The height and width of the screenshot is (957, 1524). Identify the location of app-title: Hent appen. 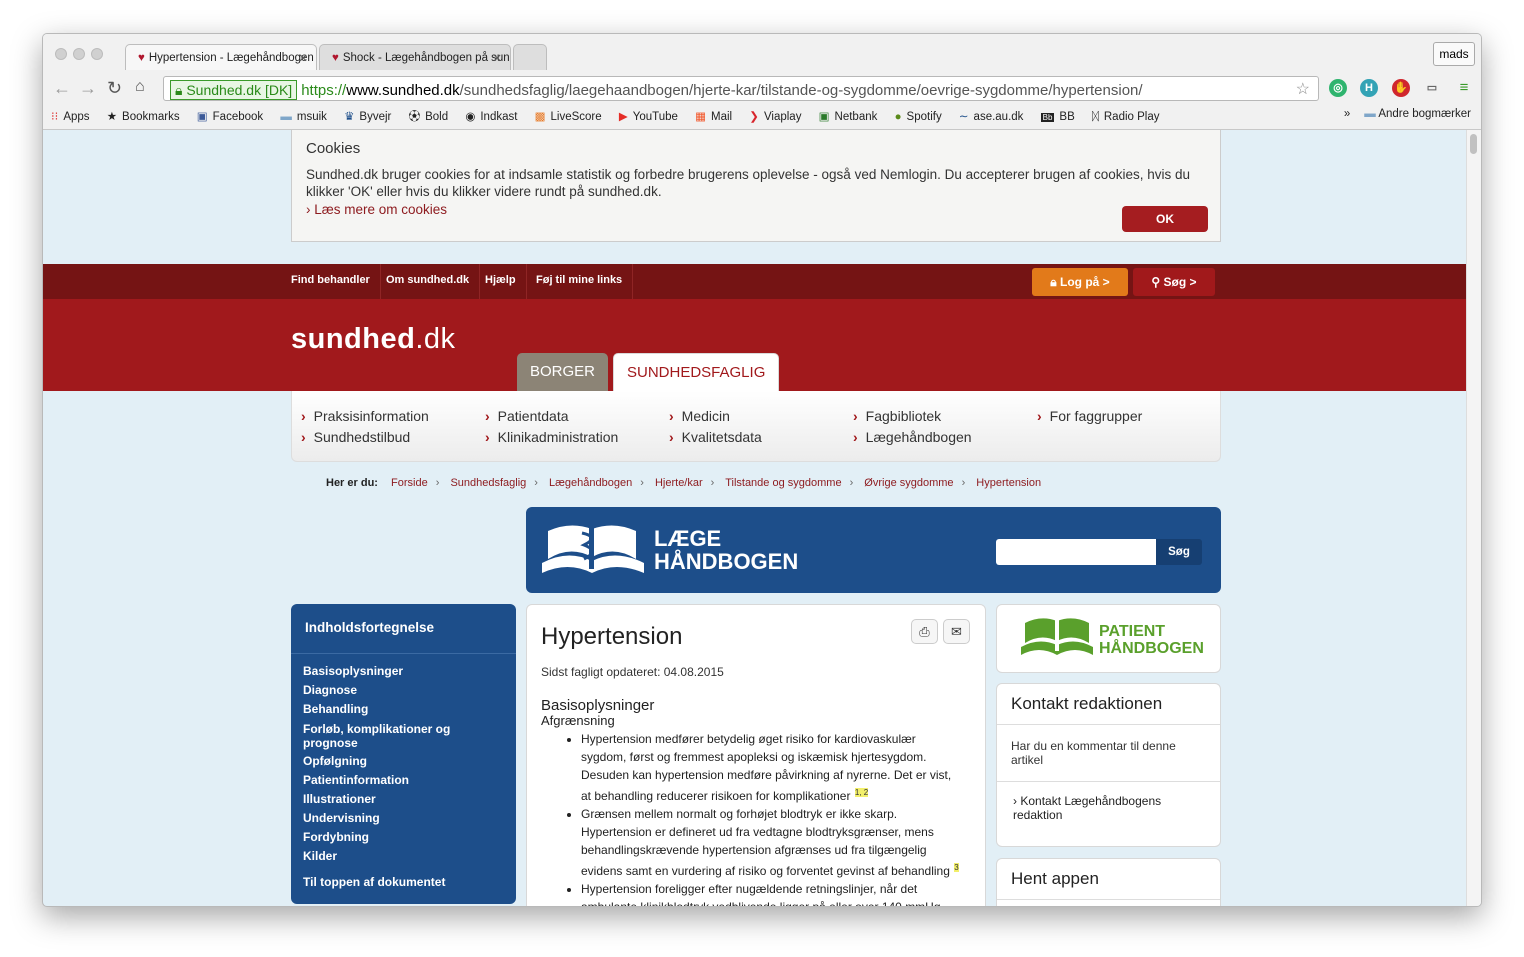
(1108, 879).